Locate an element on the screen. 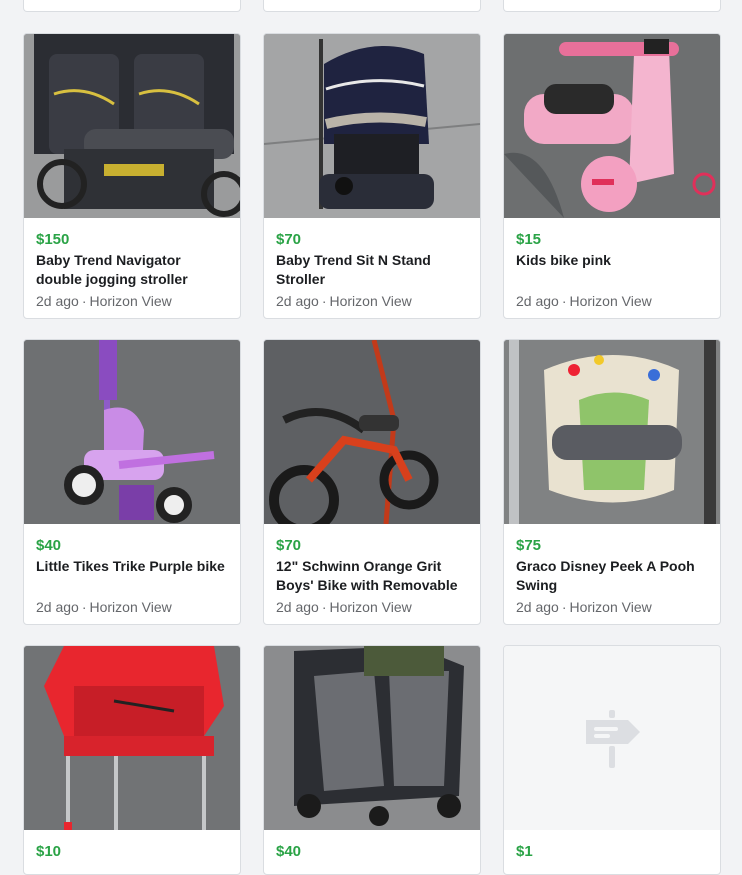 This screenshot has width=742, height=875. listing-photo-placeholder is located at coordinates (612, 738).